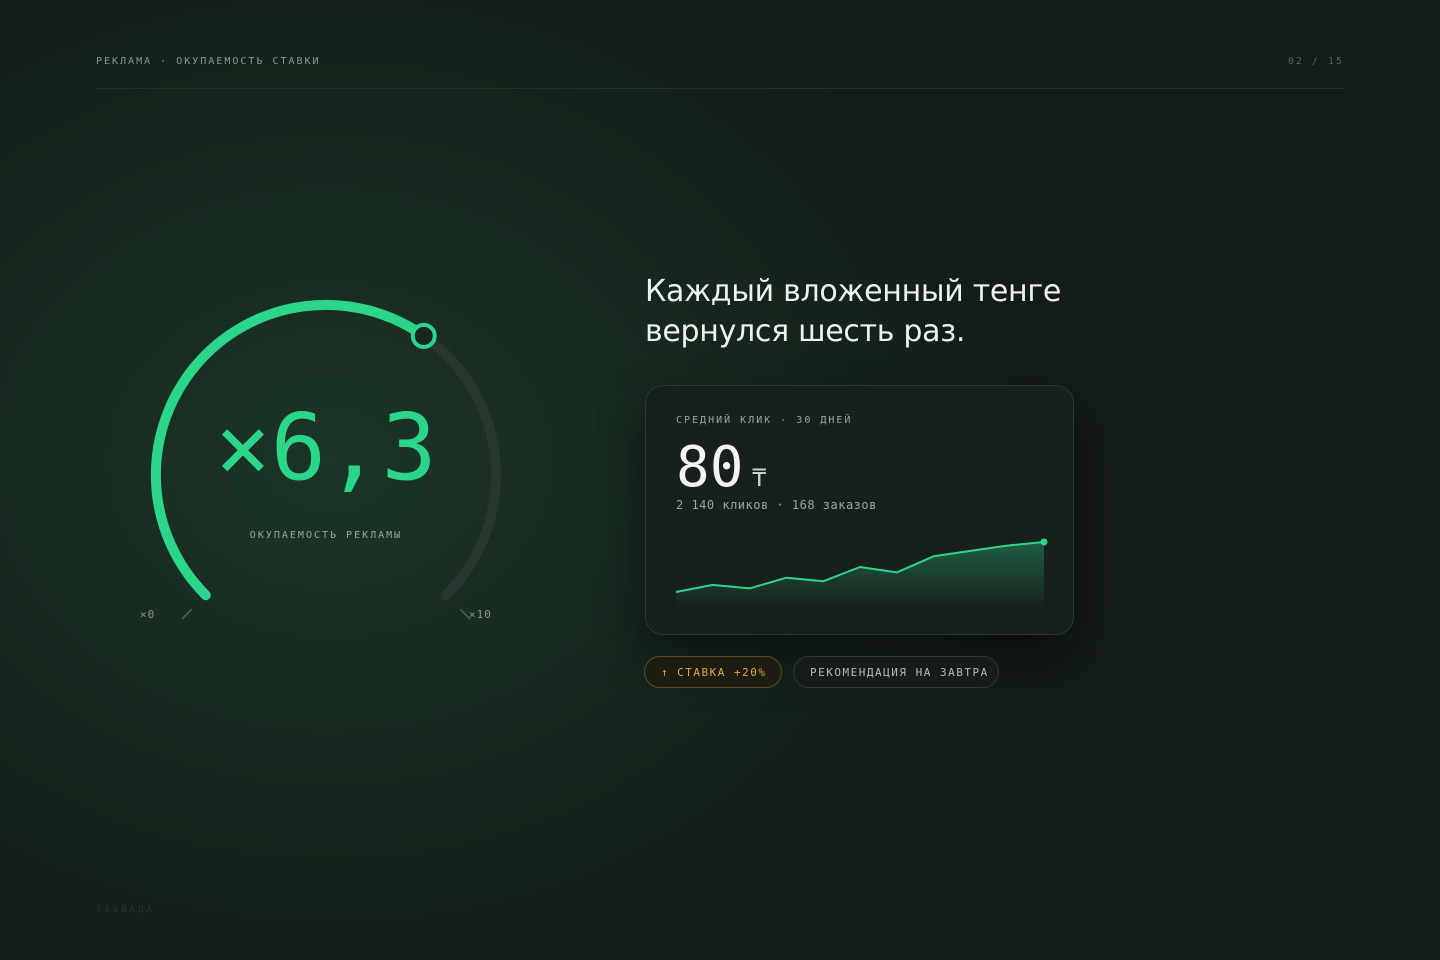 The height and width of the screenshot is (960, 1440). I want to click on headline-line-2: вернулся шесть раз., so click(805, 331).